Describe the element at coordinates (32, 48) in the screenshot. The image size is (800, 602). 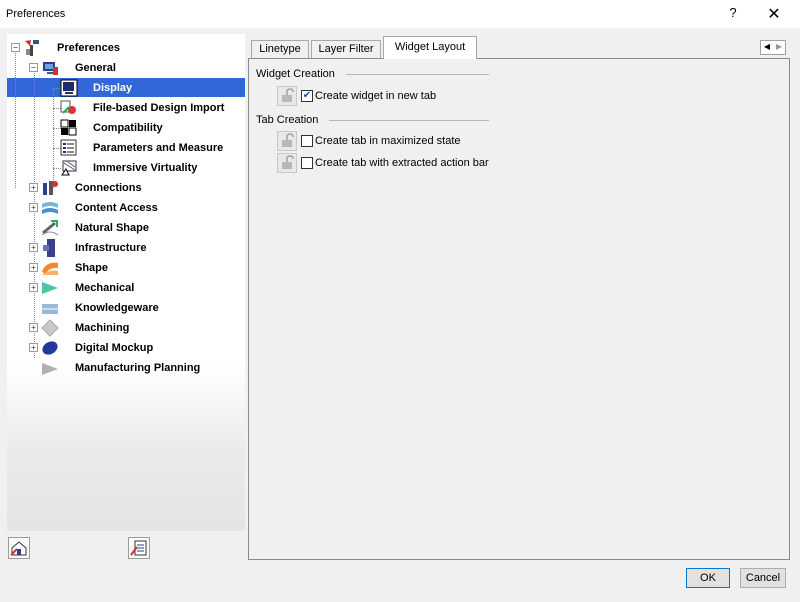
I see `preferences-tools-icon` at that location.